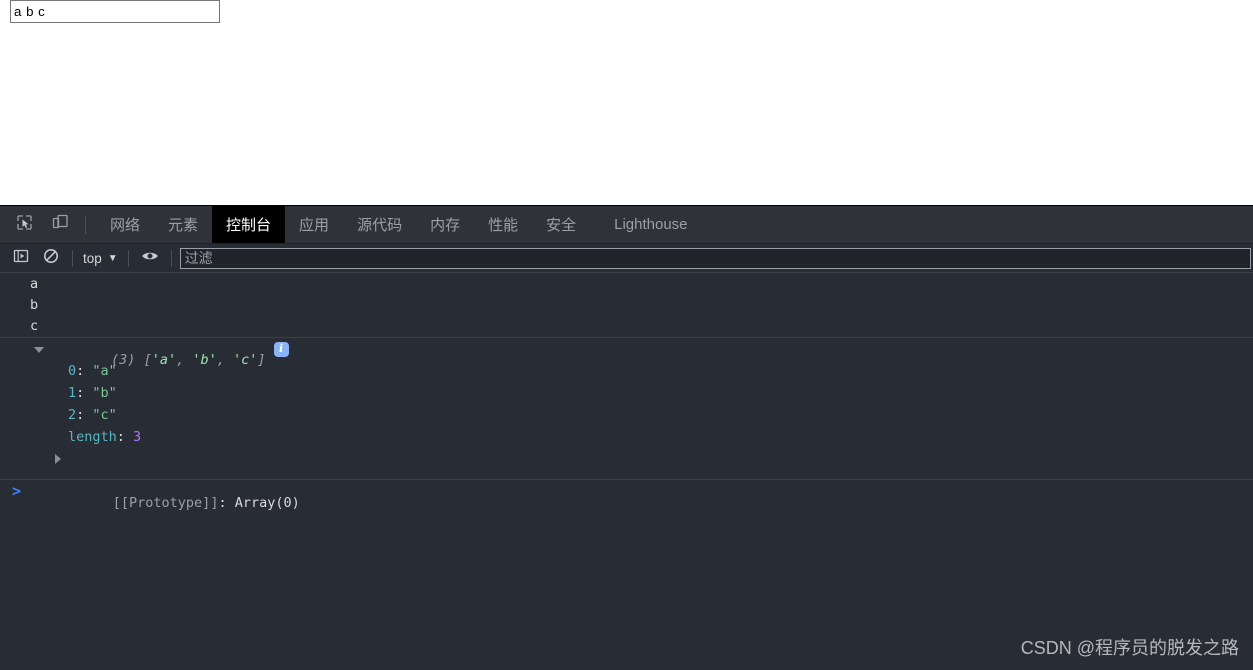 Image resolution: width=1253 pixels, height=670 pixels. What do you see at coordinates (92, 437) in the screenshot?
I see `property-key: length` at bounding box center [92, 437].